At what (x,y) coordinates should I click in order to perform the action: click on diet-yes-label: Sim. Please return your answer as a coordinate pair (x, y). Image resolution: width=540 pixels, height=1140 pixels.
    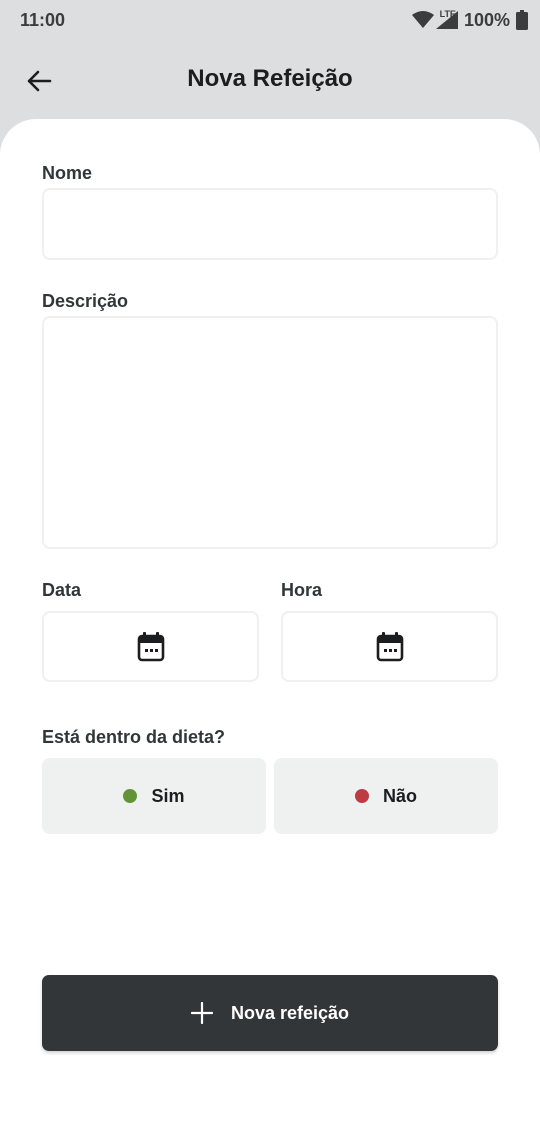
    Looking at the image, I should click on (168, 795).